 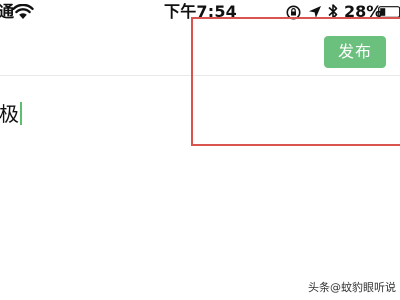 What do you see at coordinates (23, 11) in the screenshot?
I see `wifi-icon` at bounding box center [23, 11].